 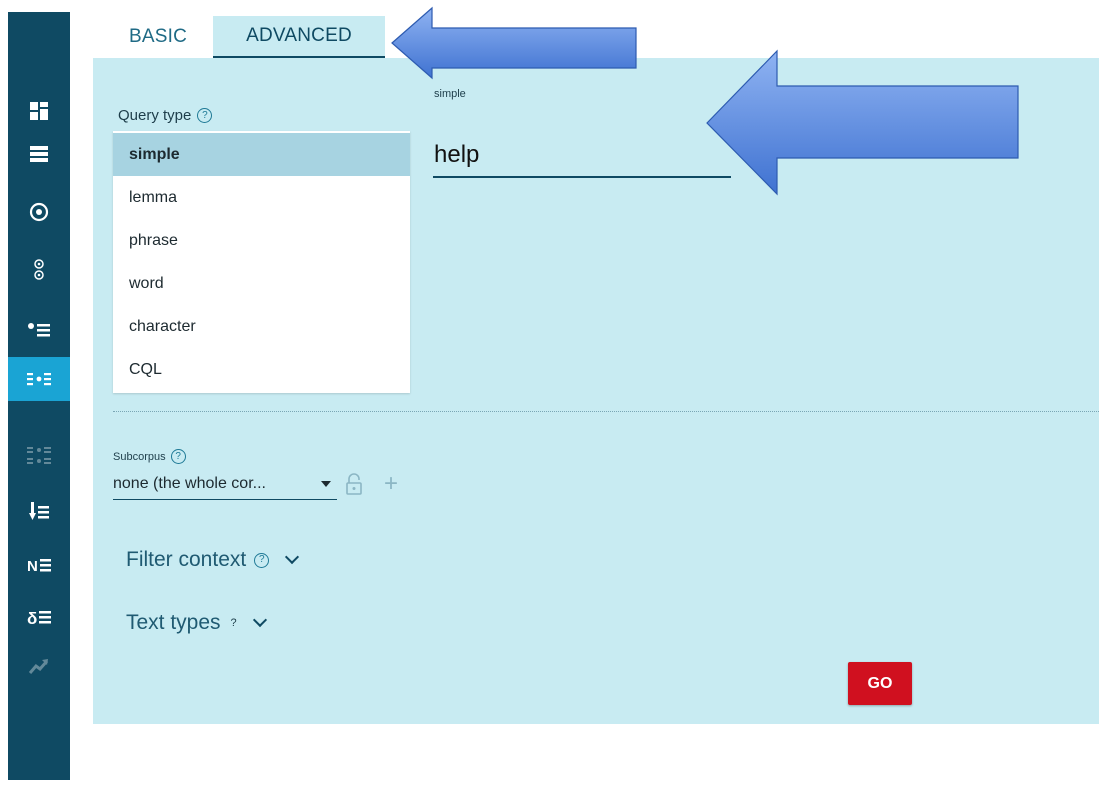 I want to click on sidebar-item-trends, so click(x=39, y=666).